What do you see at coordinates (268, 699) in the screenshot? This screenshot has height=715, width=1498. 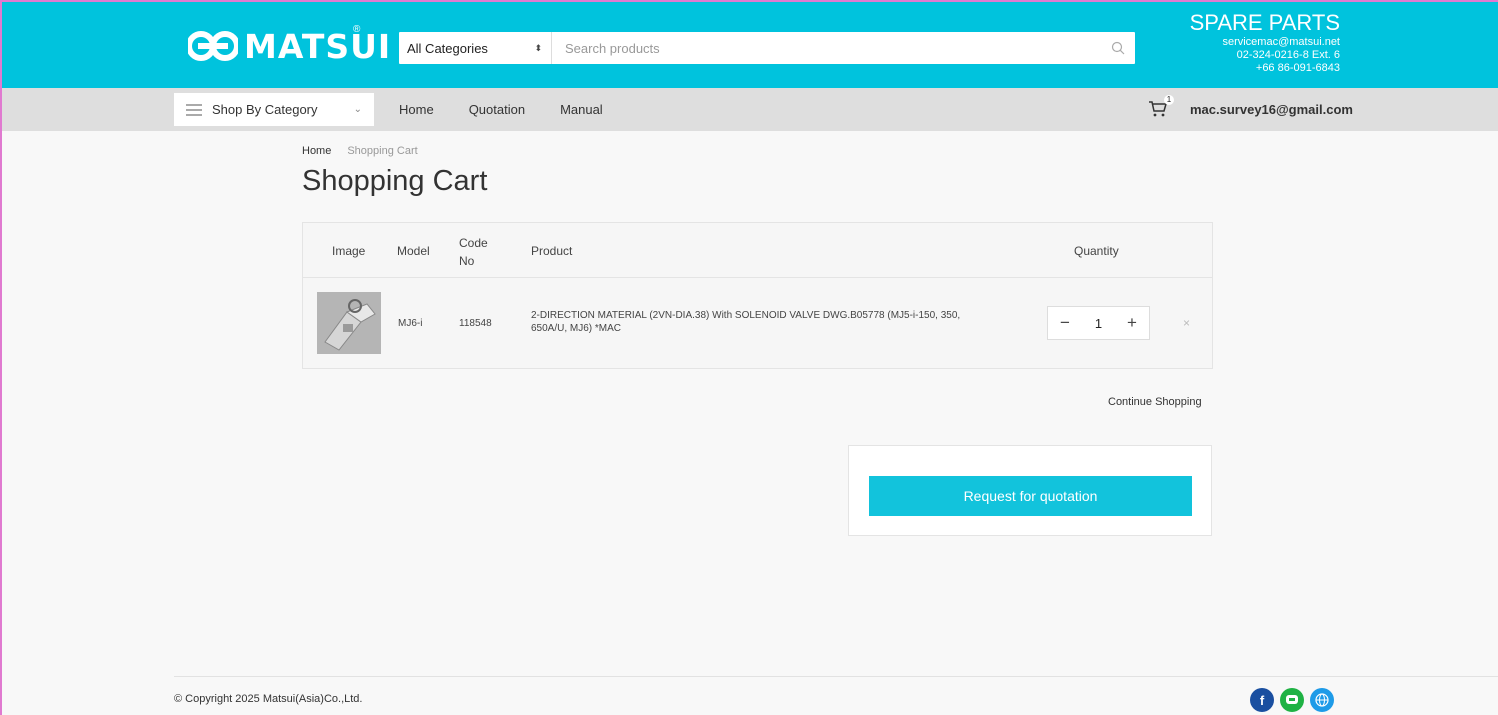 I see `copyright-text: © Copyright 2025 Matsui(Asia)Co.,Ltd.` at bounding box center [268, 699].